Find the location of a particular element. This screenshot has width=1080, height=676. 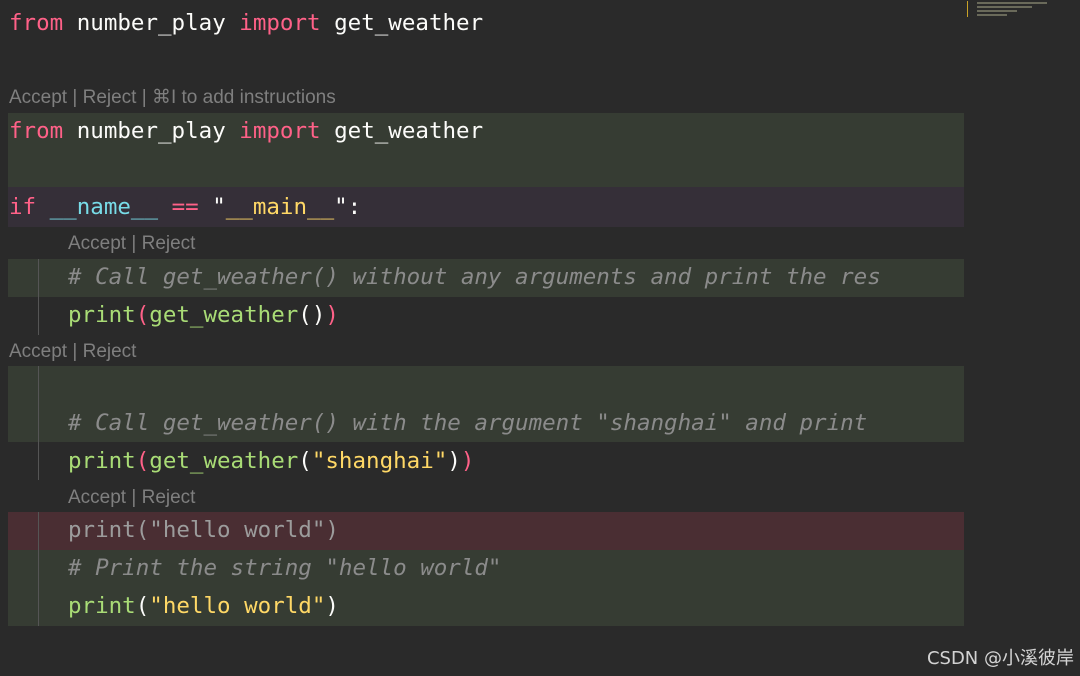

hunk-2-accept-button: Accept is located at coordinates (38, 351).